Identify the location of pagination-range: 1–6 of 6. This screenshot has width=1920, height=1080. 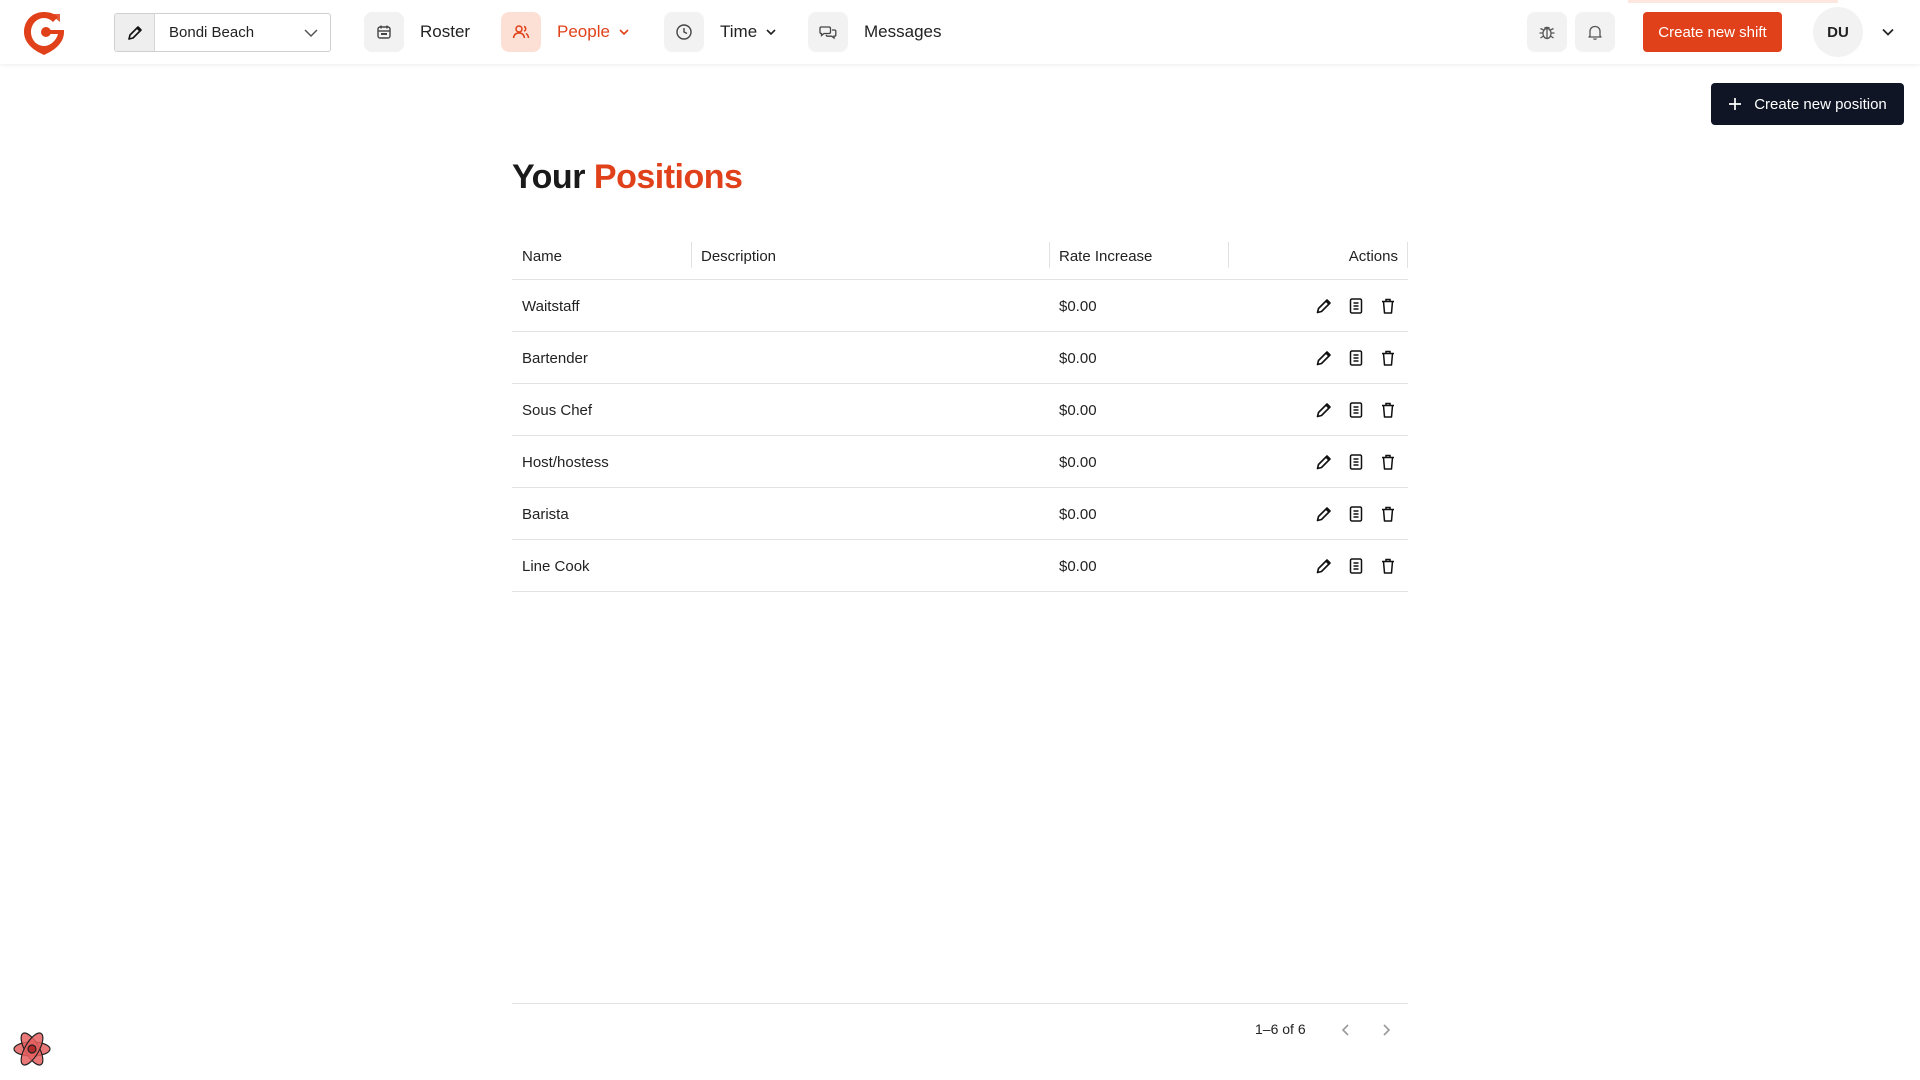
(1280, 1029).